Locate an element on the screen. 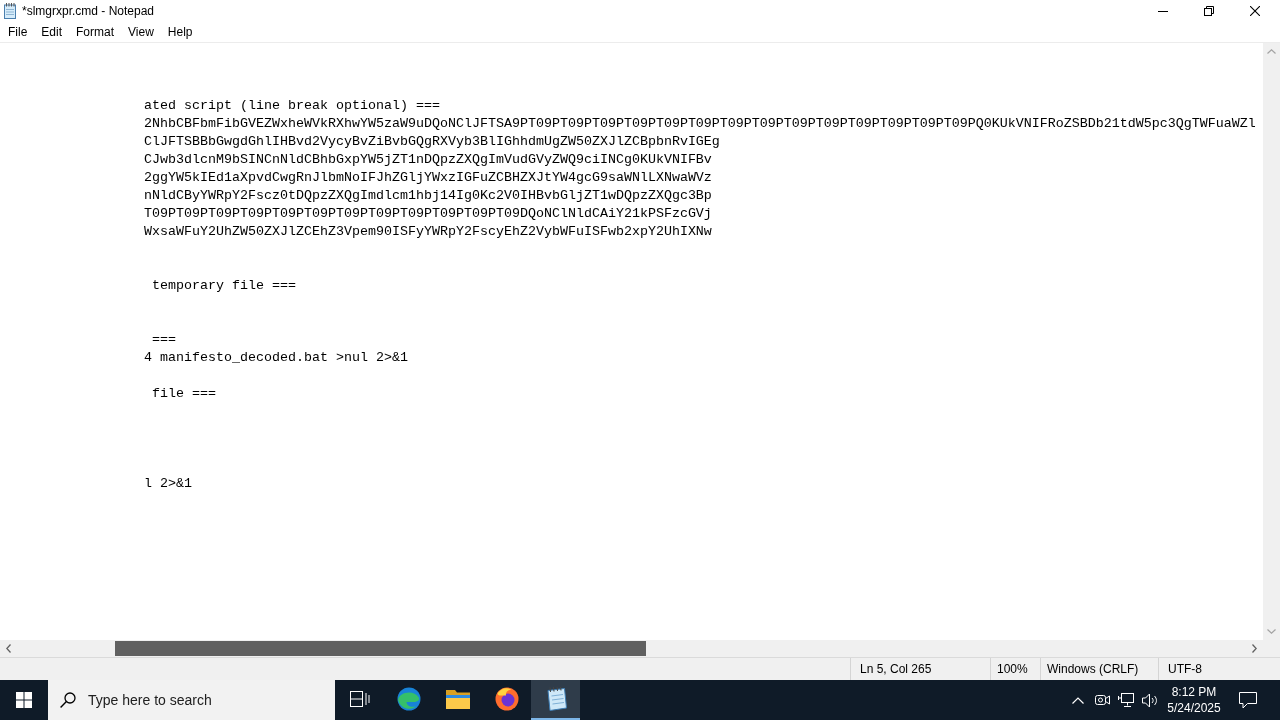 The height and width of the screenshot is (720, 1280). search-field: Type here to search is located at coordinates (191, 700).